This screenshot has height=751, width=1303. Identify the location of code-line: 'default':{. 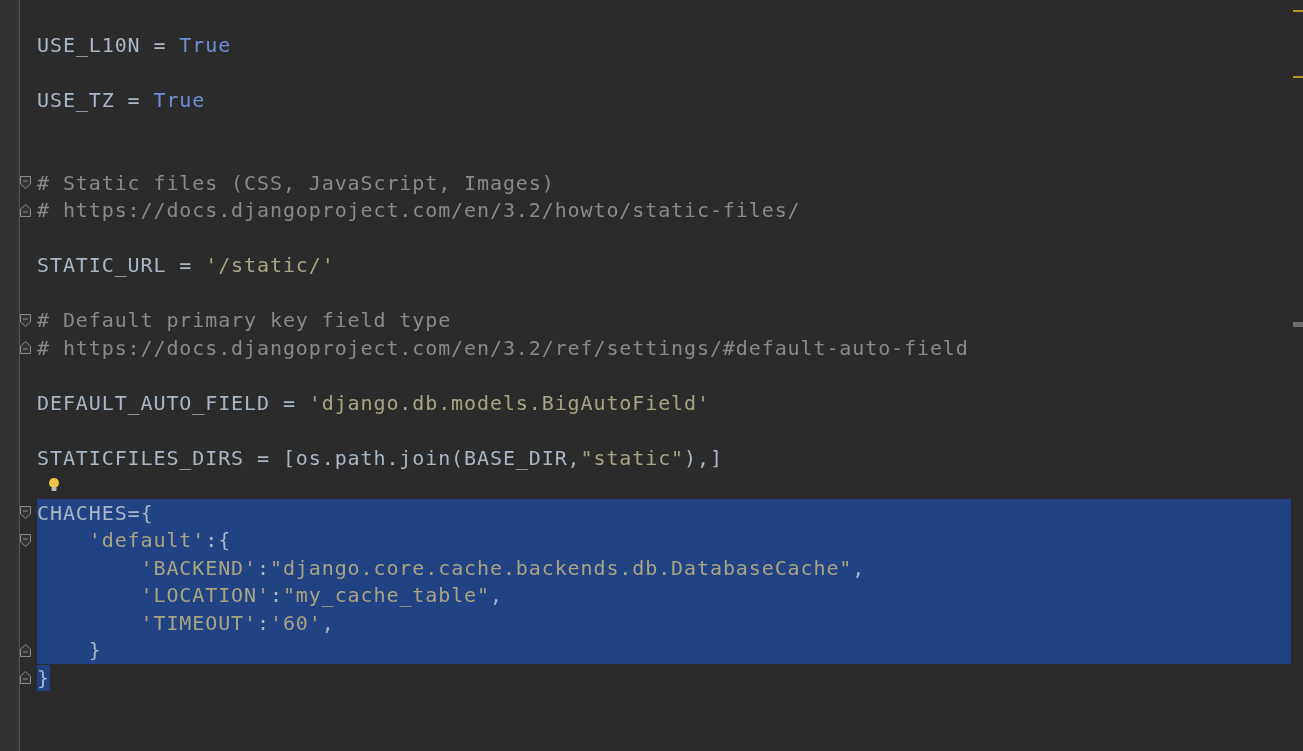
(159, 540).